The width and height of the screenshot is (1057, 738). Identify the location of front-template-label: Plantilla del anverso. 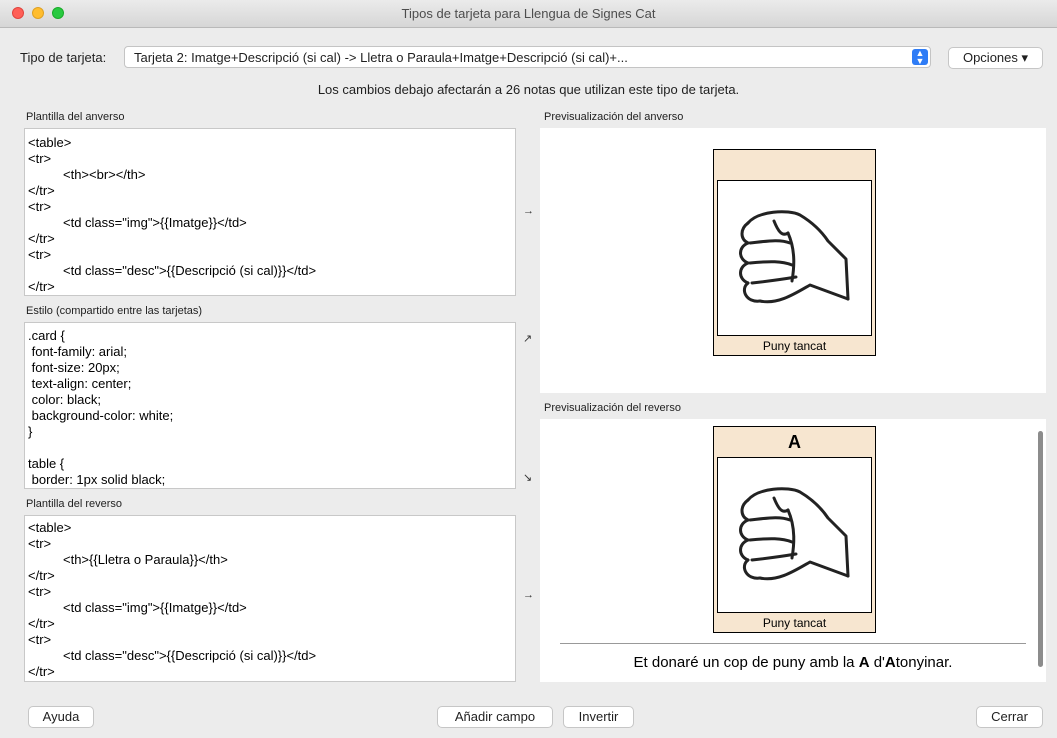
(75, 117).